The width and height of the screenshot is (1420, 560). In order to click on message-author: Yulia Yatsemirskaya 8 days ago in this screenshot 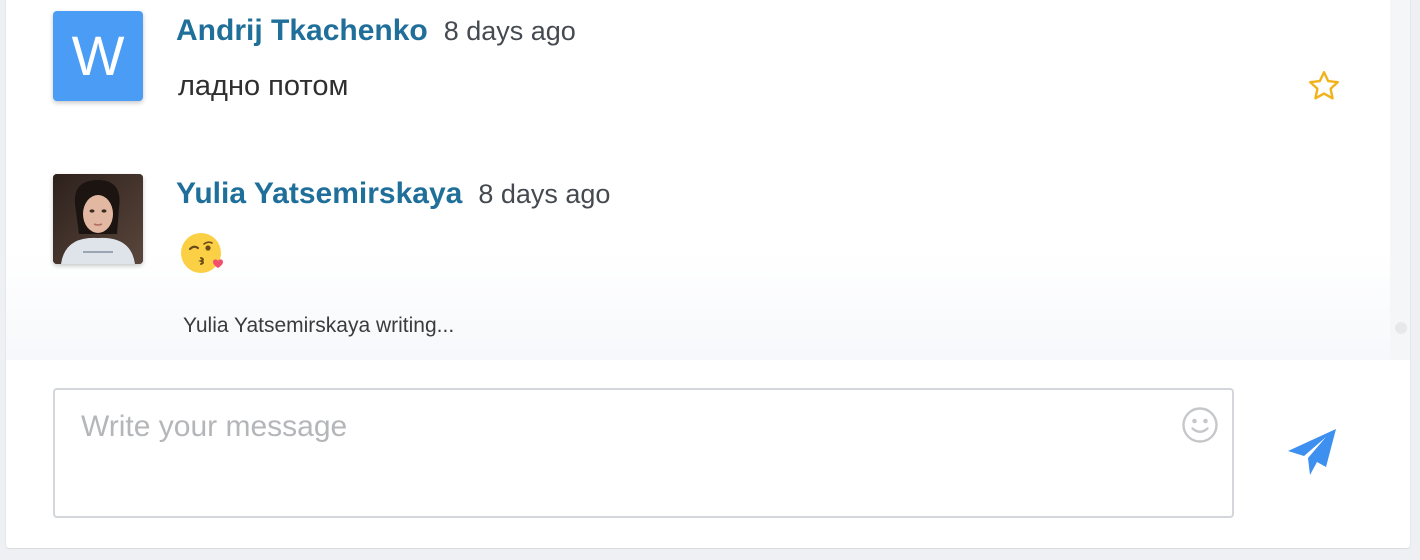, I will do `click(393, 194)`.